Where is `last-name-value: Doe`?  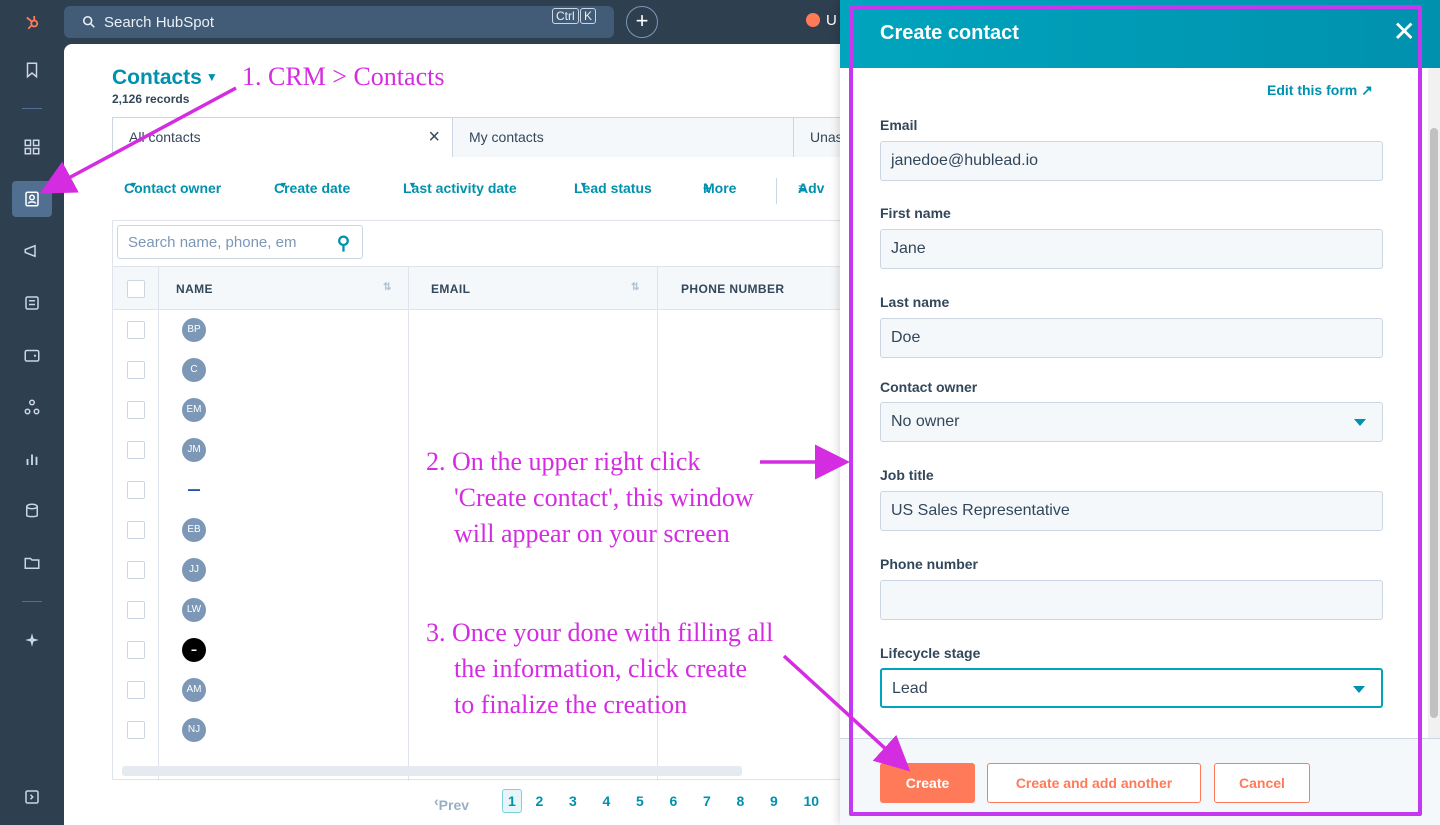 last-name-value: Doe is located at coordinates (906, 337).